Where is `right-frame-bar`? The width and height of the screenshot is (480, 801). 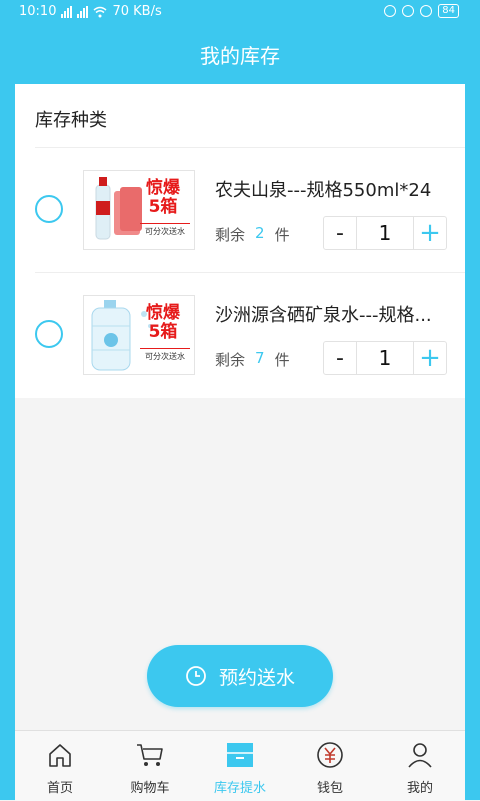 right-frame-bar is located at coordinates (472, 400).